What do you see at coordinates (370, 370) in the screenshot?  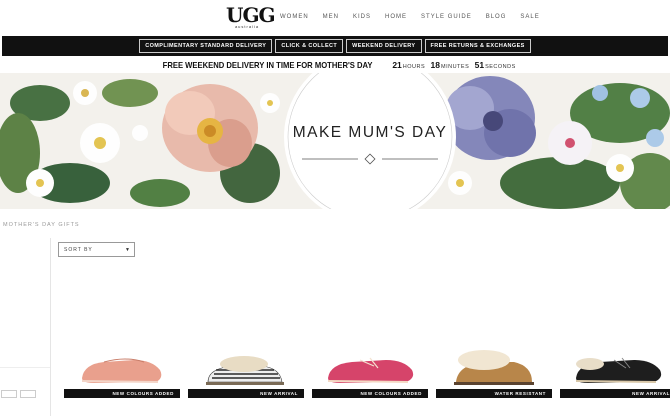 I see `slipper-moccasin-pink-image` at bounding box center [370, 370].